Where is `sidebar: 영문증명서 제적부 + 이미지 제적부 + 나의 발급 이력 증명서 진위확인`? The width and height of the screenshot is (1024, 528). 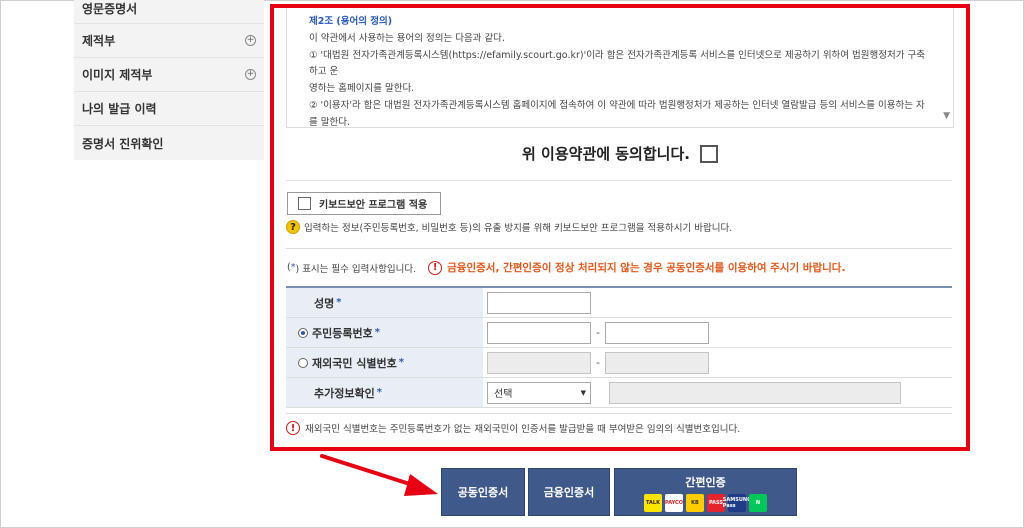
sidebar: 영문증명서 제적부 + 이미지 제적부 + 나의 발급 이력 증명서 진위확인 is located at coordinates (169, 80).